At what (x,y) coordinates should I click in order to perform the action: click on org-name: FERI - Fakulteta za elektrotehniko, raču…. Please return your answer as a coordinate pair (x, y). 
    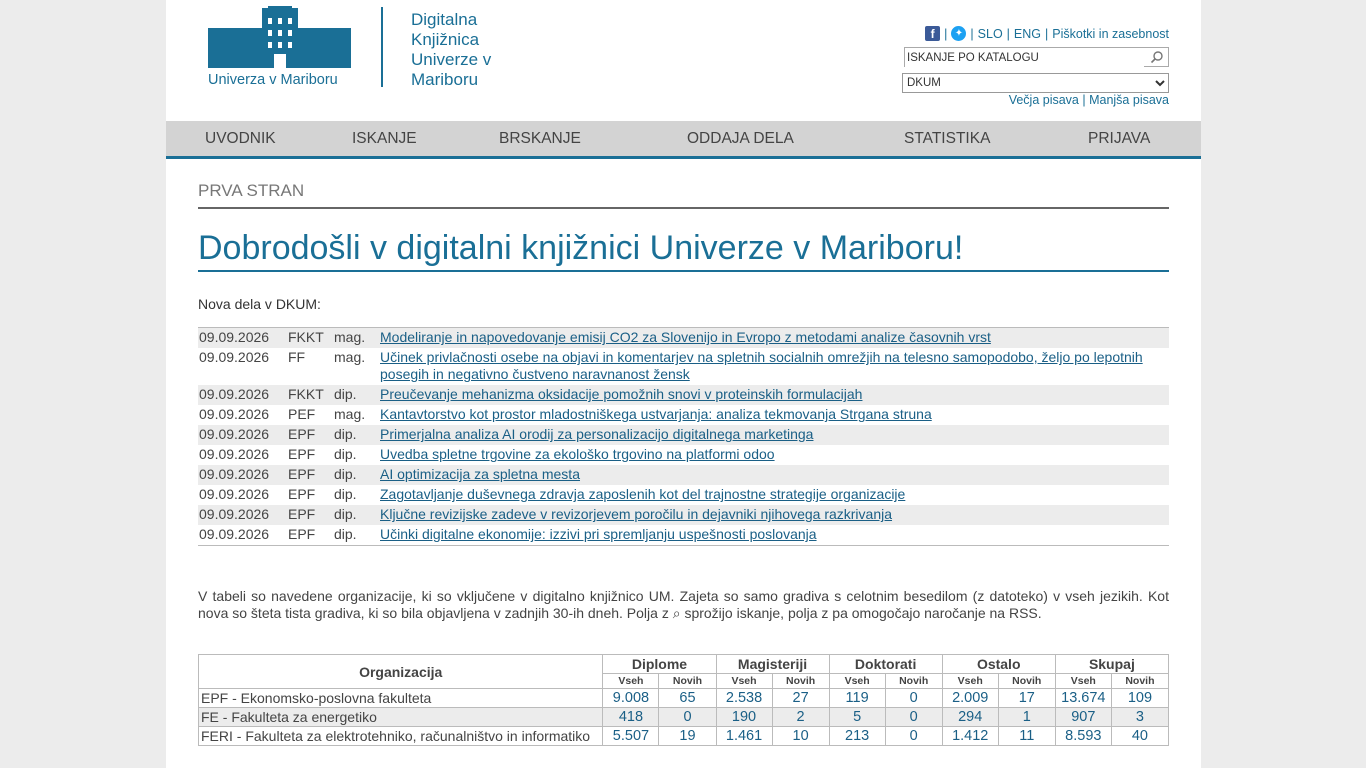
    Looking at the image, I should click on (400, 736).